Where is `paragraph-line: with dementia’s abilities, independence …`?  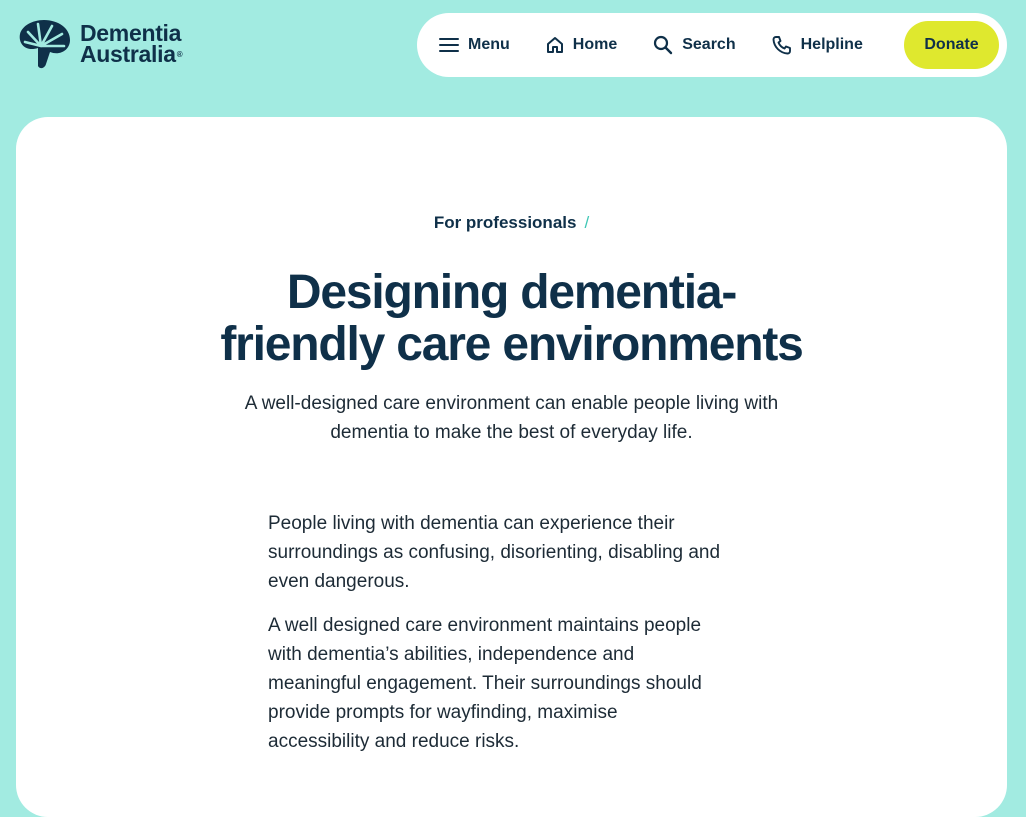 paragraph-line: with dementia’s abilities, independence … is located at coordinates (451, 655).